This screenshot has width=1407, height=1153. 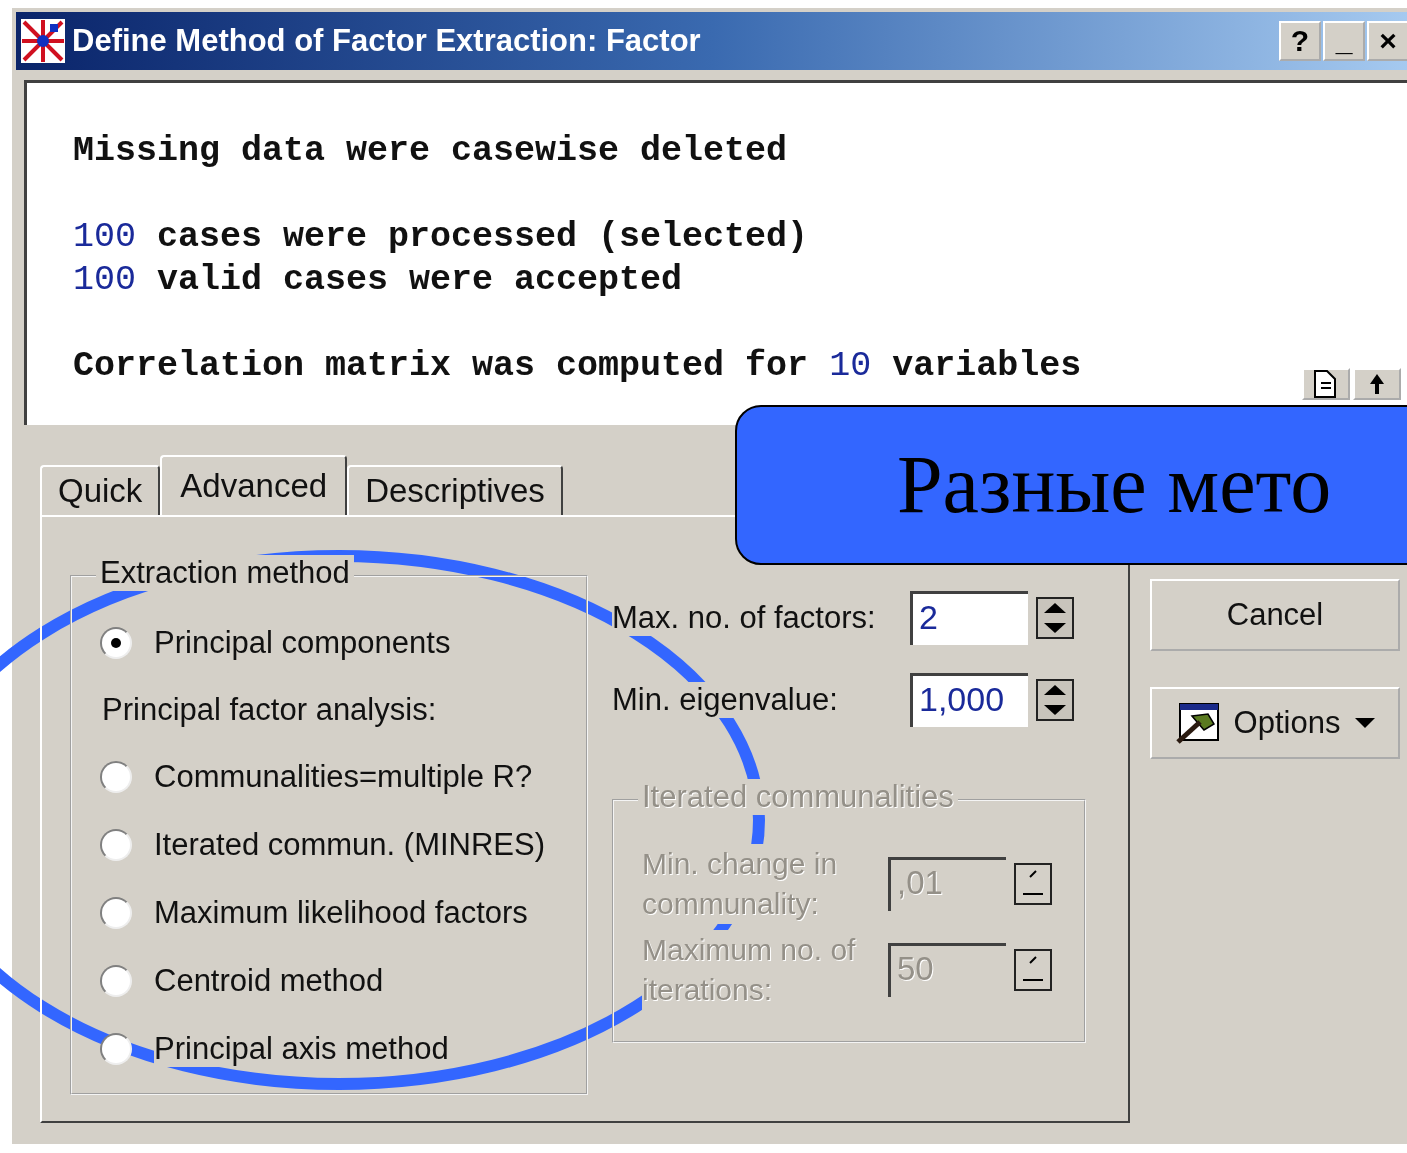 What do you see at coordinates (225, 573) in the screenshot?
I see `group-title: Extraction method` at bounding box center [225, 573].